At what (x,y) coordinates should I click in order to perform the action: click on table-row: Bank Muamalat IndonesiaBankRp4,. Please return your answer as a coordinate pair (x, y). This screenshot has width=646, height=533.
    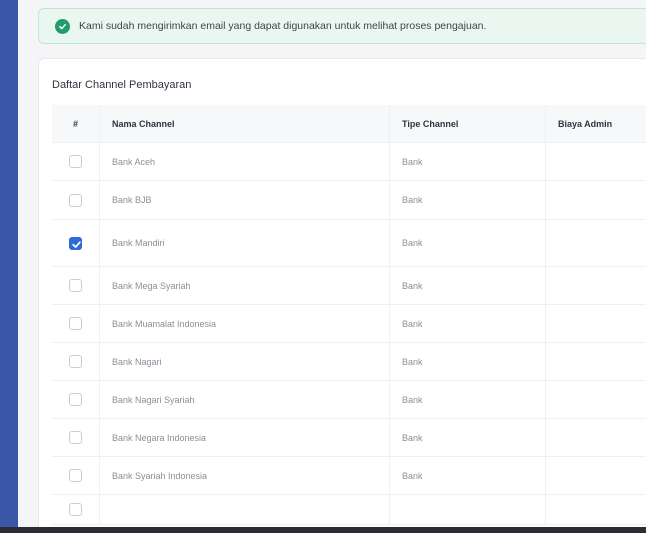
    Looking at the image, I should click on (349, 324).